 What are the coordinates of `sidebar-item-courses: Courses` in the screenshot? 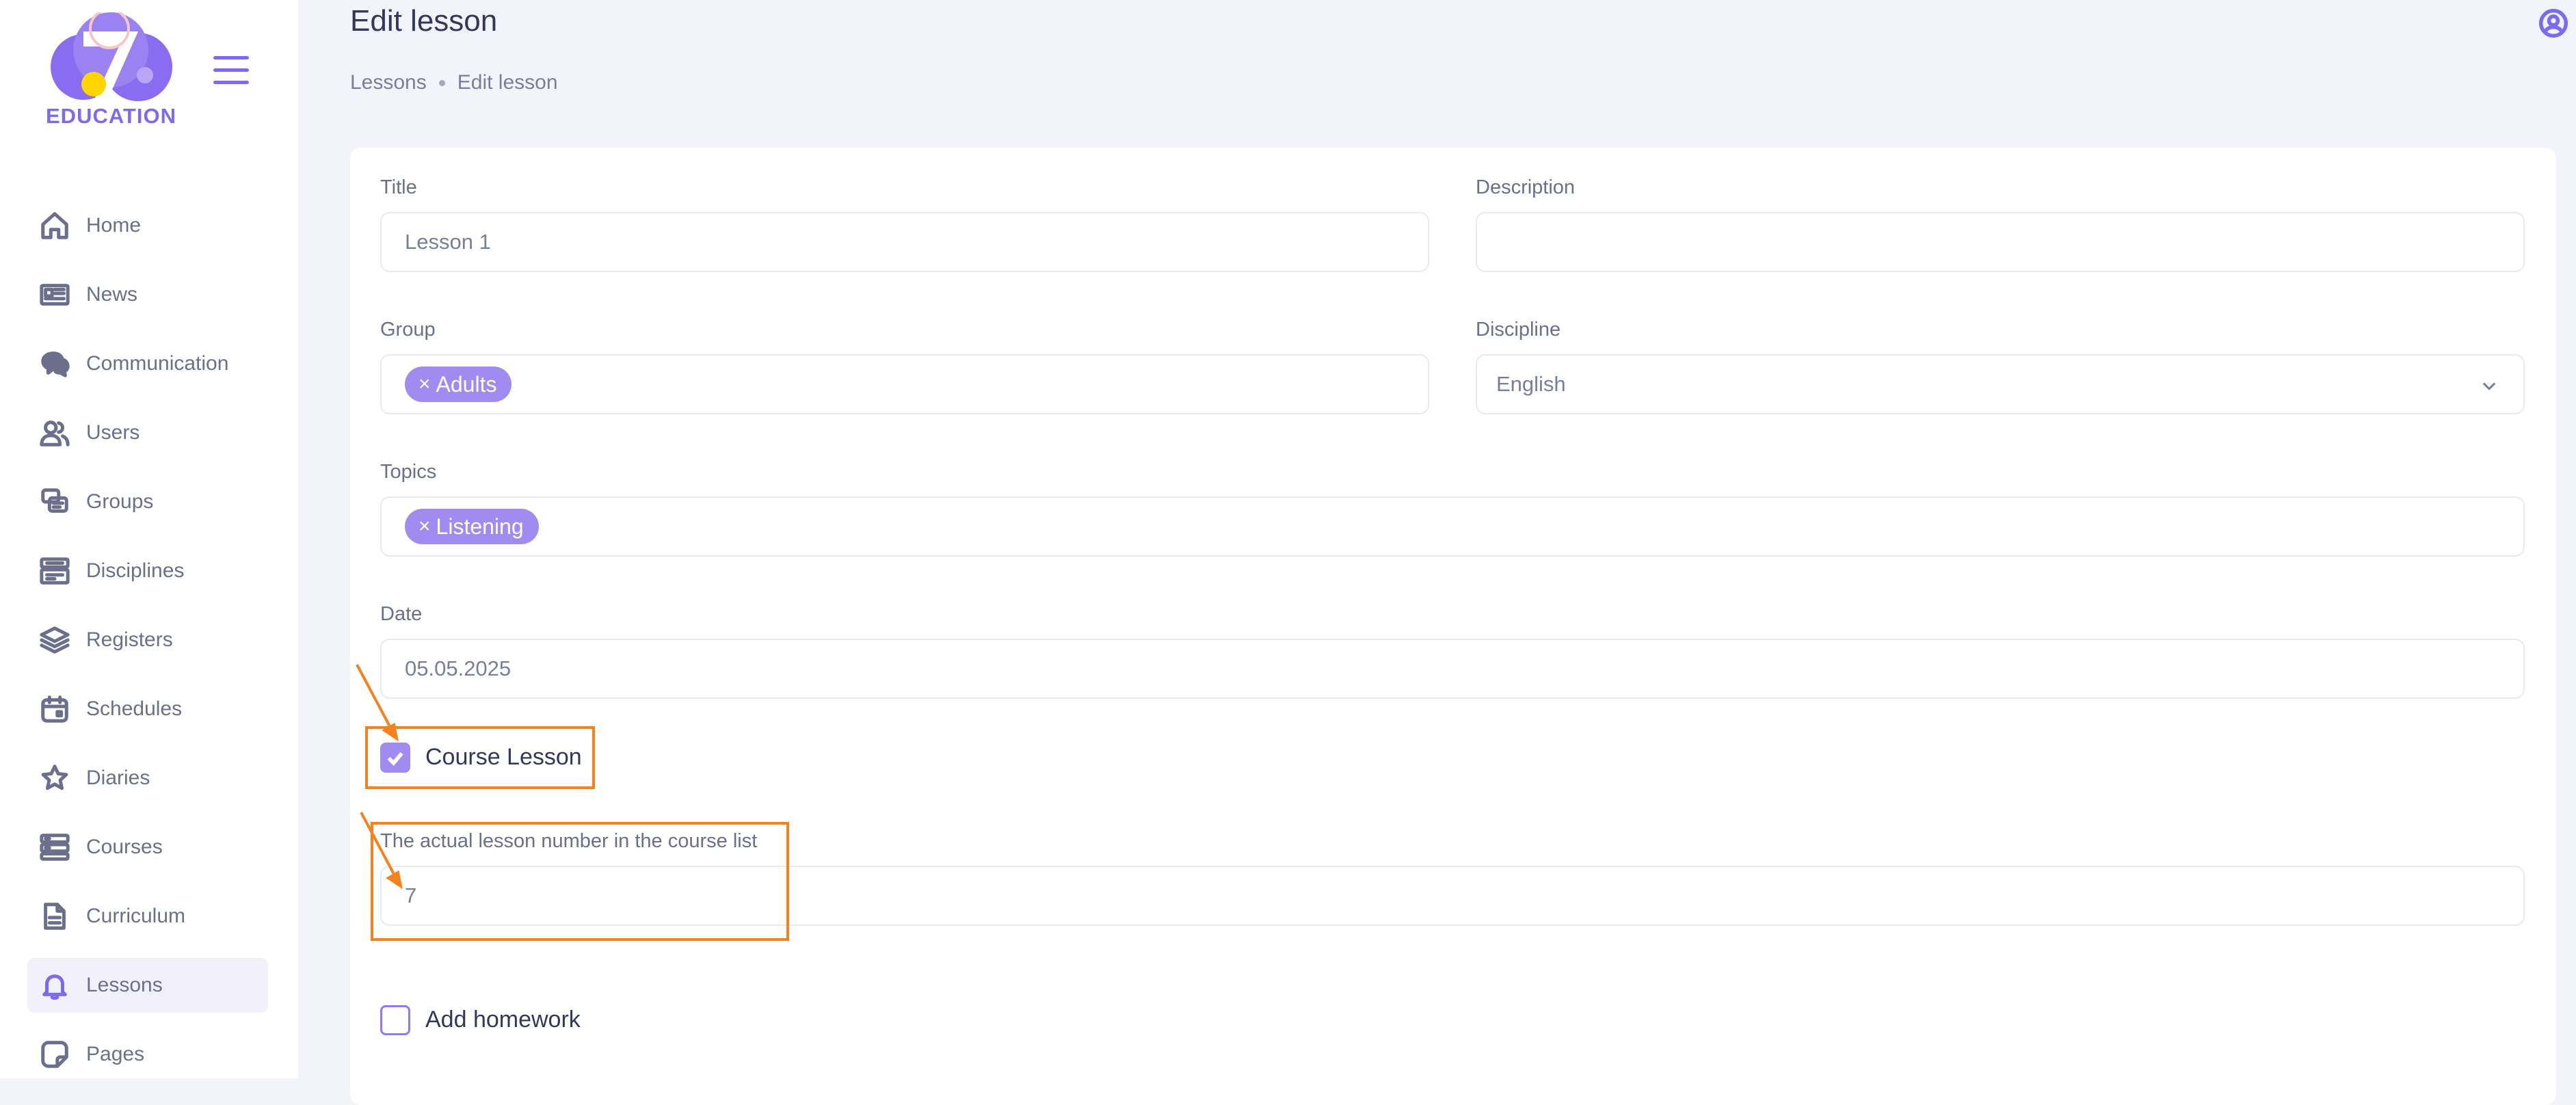 It's located at (147, 847).